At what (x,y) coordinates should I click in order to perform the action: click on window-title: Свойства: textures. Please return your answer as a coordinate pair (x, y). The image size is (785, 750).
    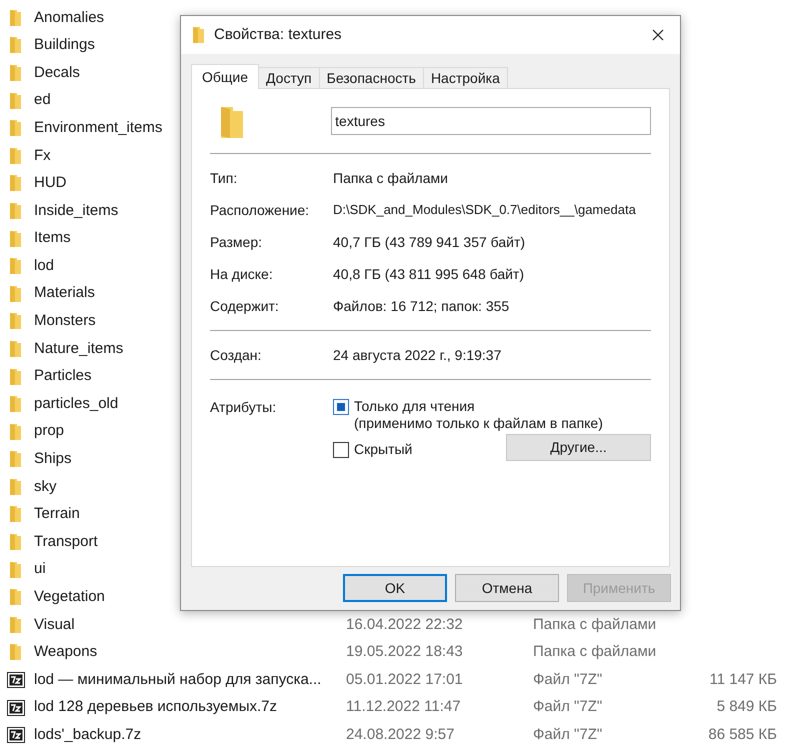
    Looking at the image, I should click on (278, 34).